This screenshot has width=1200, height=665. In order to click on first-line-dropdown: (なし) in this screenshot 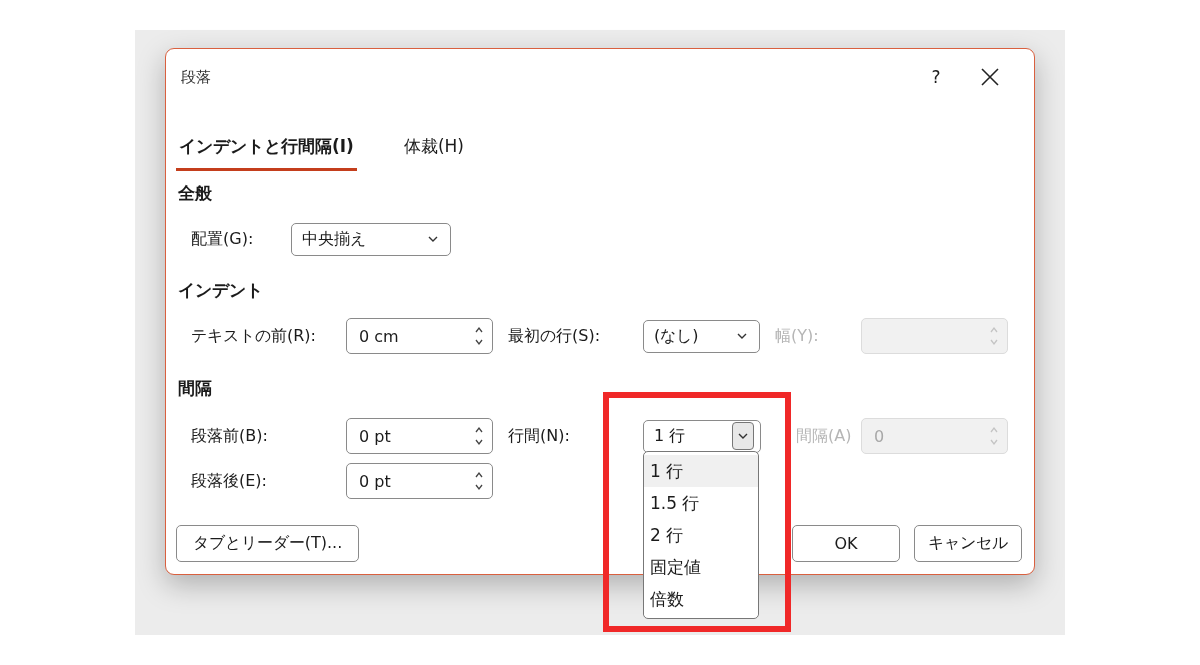, I will do `click(701, 336)`.